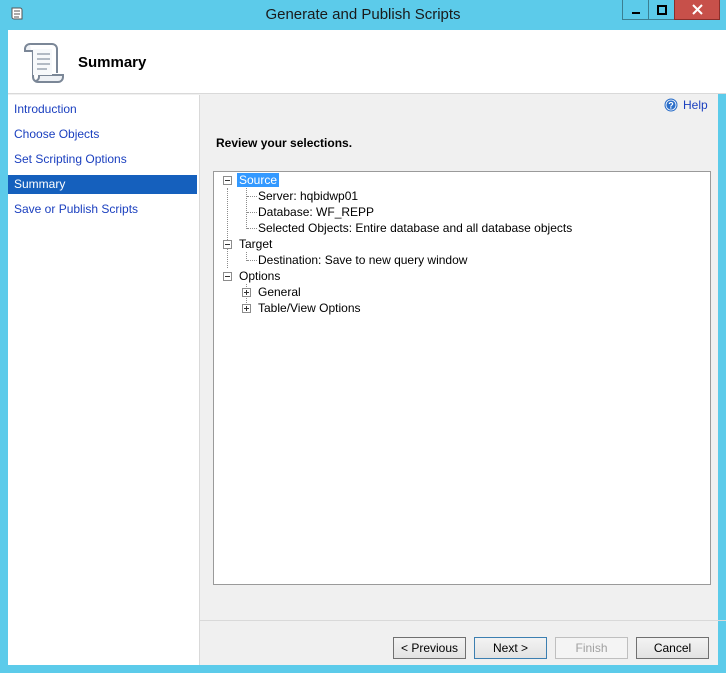 This screenshot has height=673, width=726. What do you see at coordinates (102, 159) in the screenshot?
I see `nav-item-set-scripting-options: Set Scripting Options` at bounding box center [102, 159].